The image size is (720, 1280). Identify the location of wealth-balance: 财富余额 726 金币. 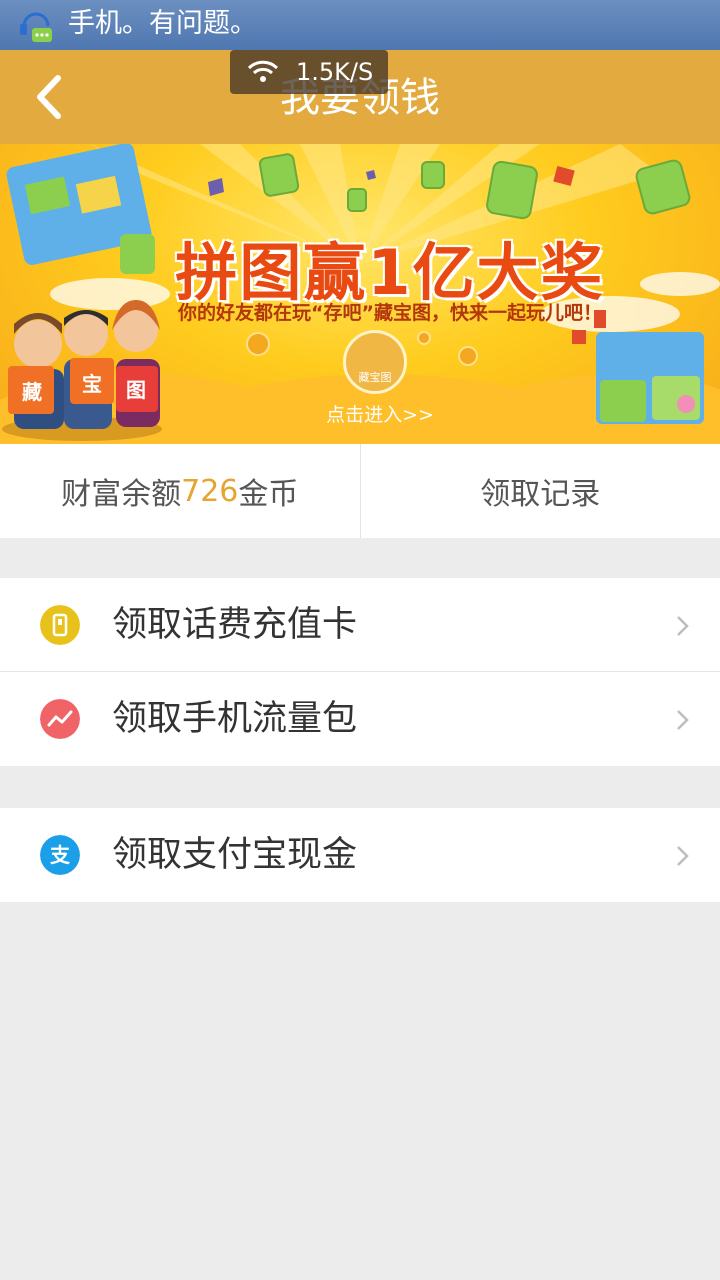
(180, 491).